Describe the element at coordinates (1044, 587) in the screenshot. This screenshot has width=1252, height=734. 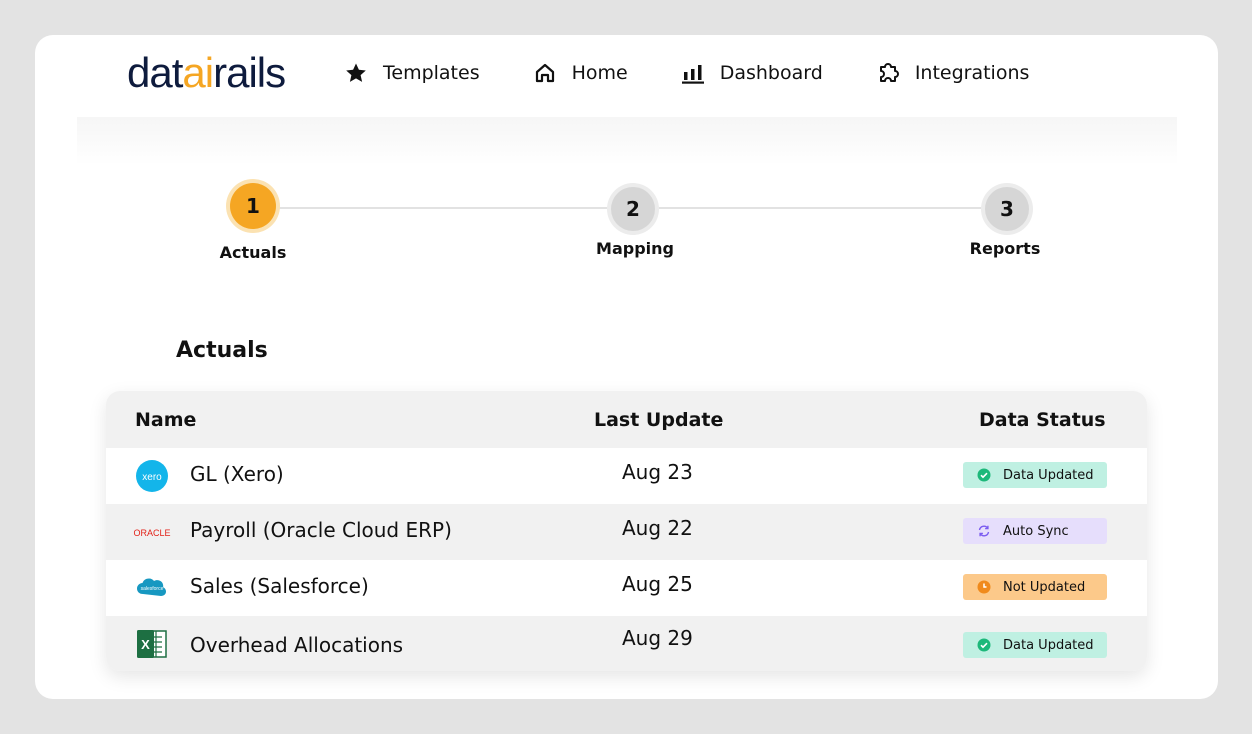
I see `status-text: Not Updated` at that location.